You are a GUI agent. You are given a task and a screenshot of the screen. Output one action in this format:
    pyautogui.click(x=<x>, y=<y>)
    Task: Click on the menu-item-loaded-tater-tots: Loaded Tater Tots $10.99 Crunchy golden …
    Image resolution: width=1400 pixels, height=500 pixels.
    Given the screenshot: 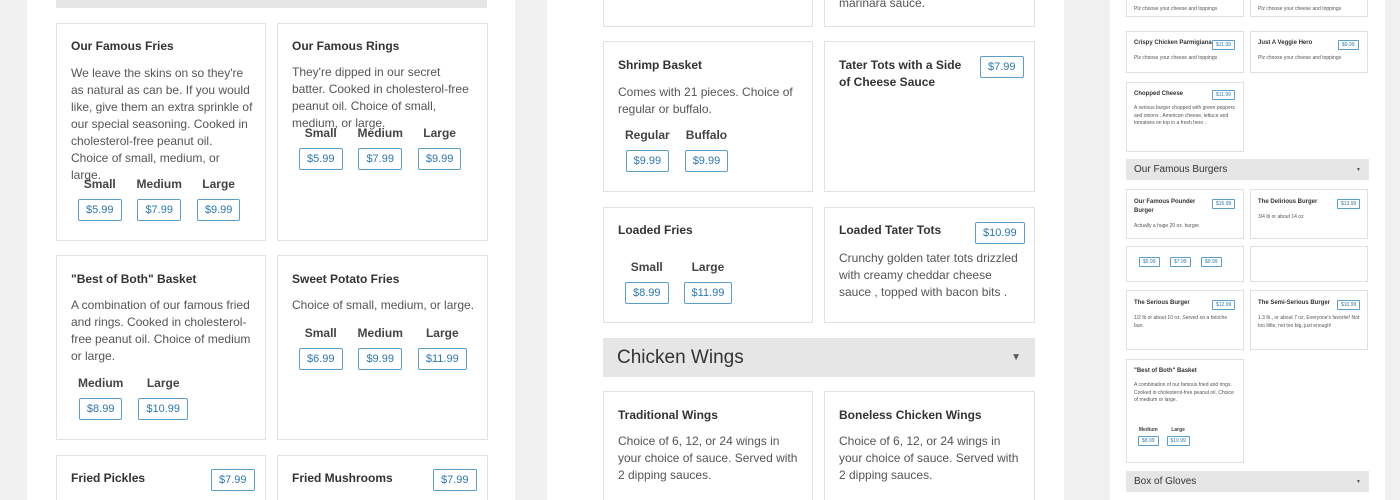 What is the action you would take?
    pyautogui.click(x=929, y=265)
    